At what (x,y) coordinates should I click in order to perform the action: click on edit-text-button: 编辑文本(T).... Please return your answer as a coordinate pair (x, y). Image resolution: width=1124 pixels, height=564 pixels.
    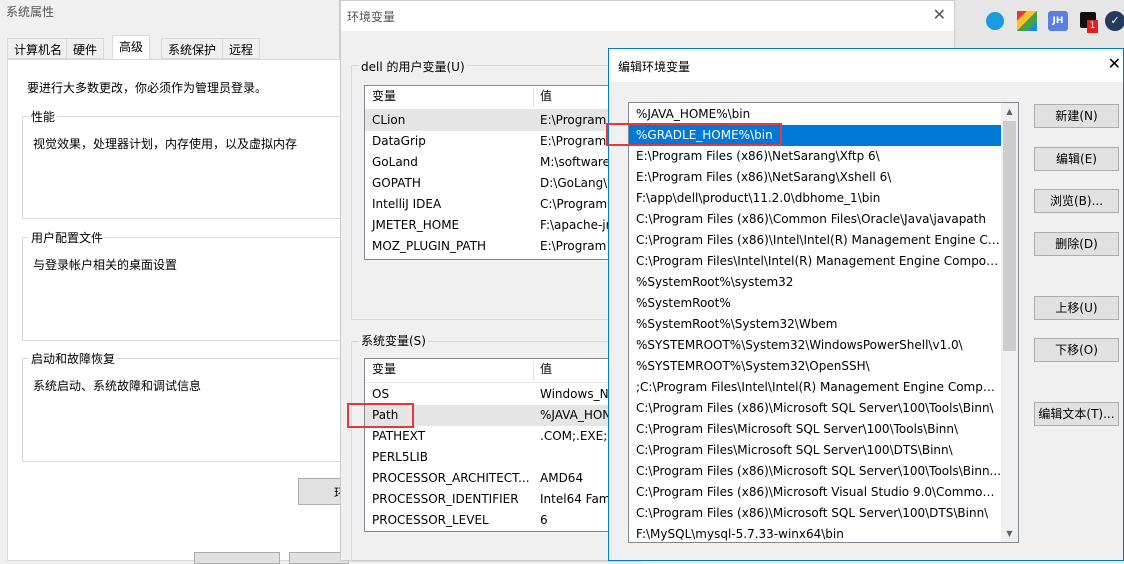
    Looking at the image, I should click on (1076, 414).